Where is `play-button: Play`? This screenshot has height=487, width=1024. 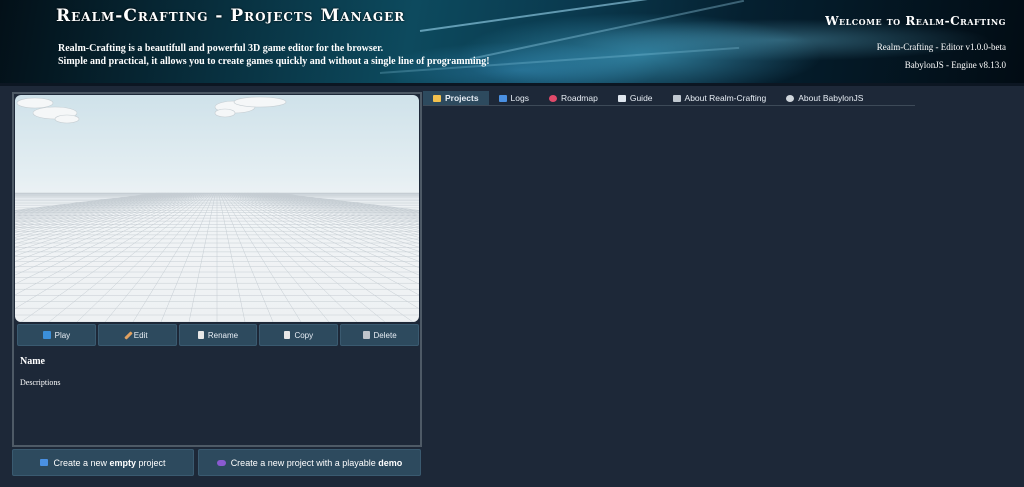
play-button: Play is located at coordinates (56, 335).